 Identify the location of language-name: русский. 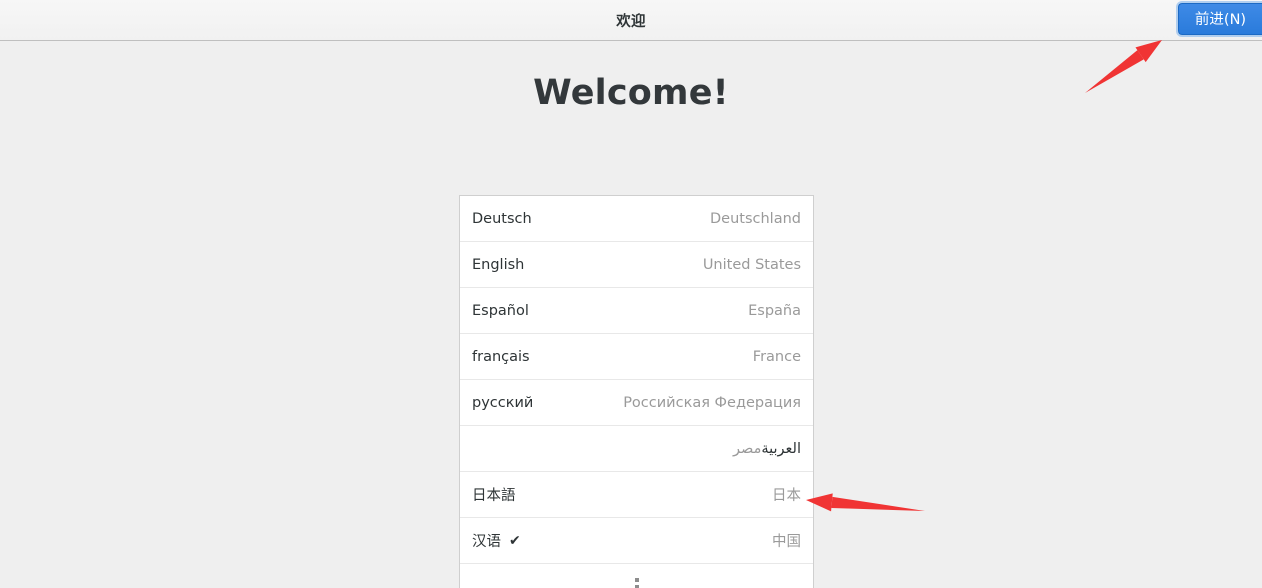
(503, 402).